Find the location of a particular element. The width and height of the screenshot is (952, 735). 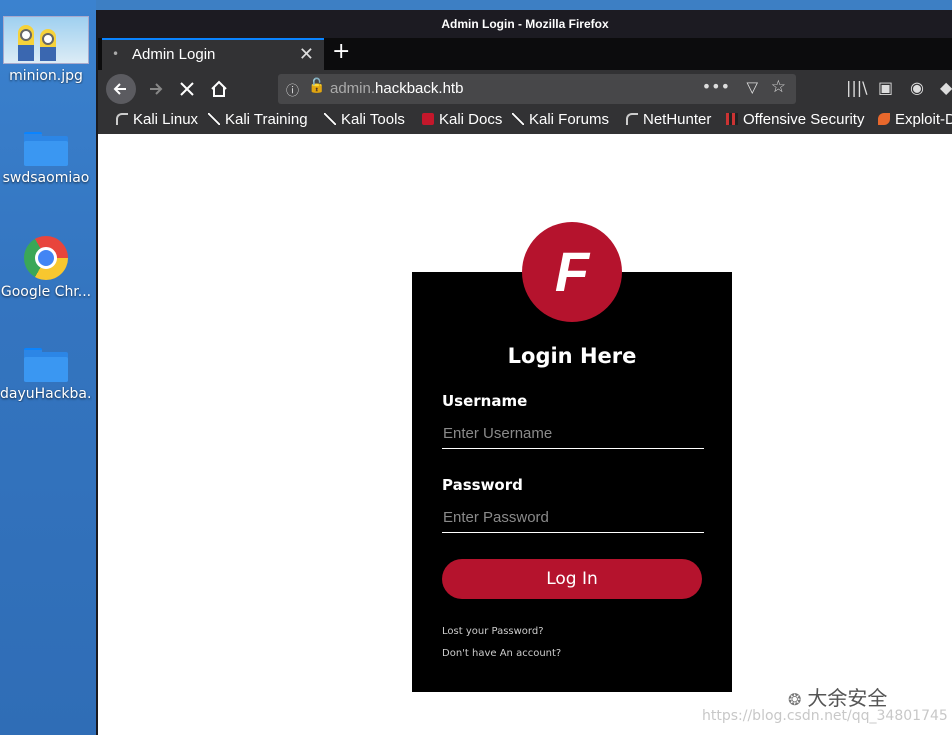

bookmark-kali-docs: Kali Docs is located at coordinates (462, 119).